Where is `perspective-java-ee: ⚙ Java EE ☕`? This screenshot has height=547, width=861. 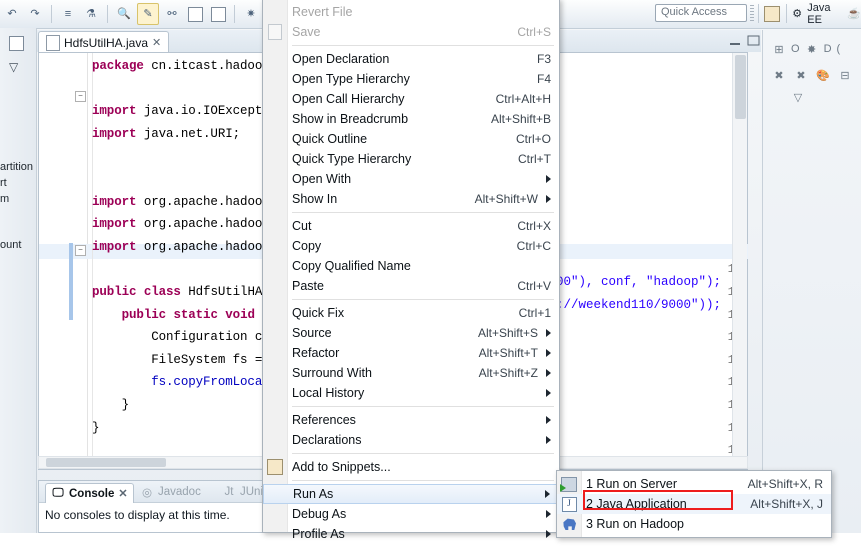
perspective-java-ee: ⚙ Java EE ☕ is located at coordinates (826, 14).